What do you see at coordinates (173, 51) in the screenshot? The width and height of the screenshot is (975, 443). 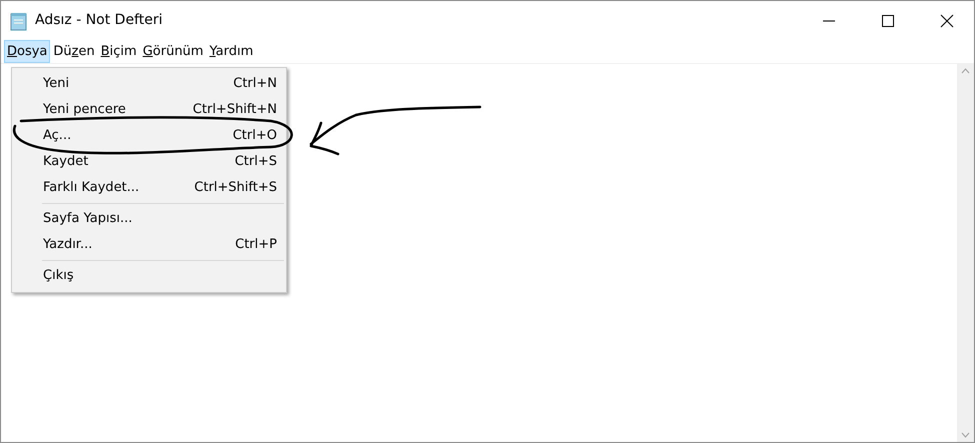 I see `menu-item: Görünüm` at bounding box center [173, 51].